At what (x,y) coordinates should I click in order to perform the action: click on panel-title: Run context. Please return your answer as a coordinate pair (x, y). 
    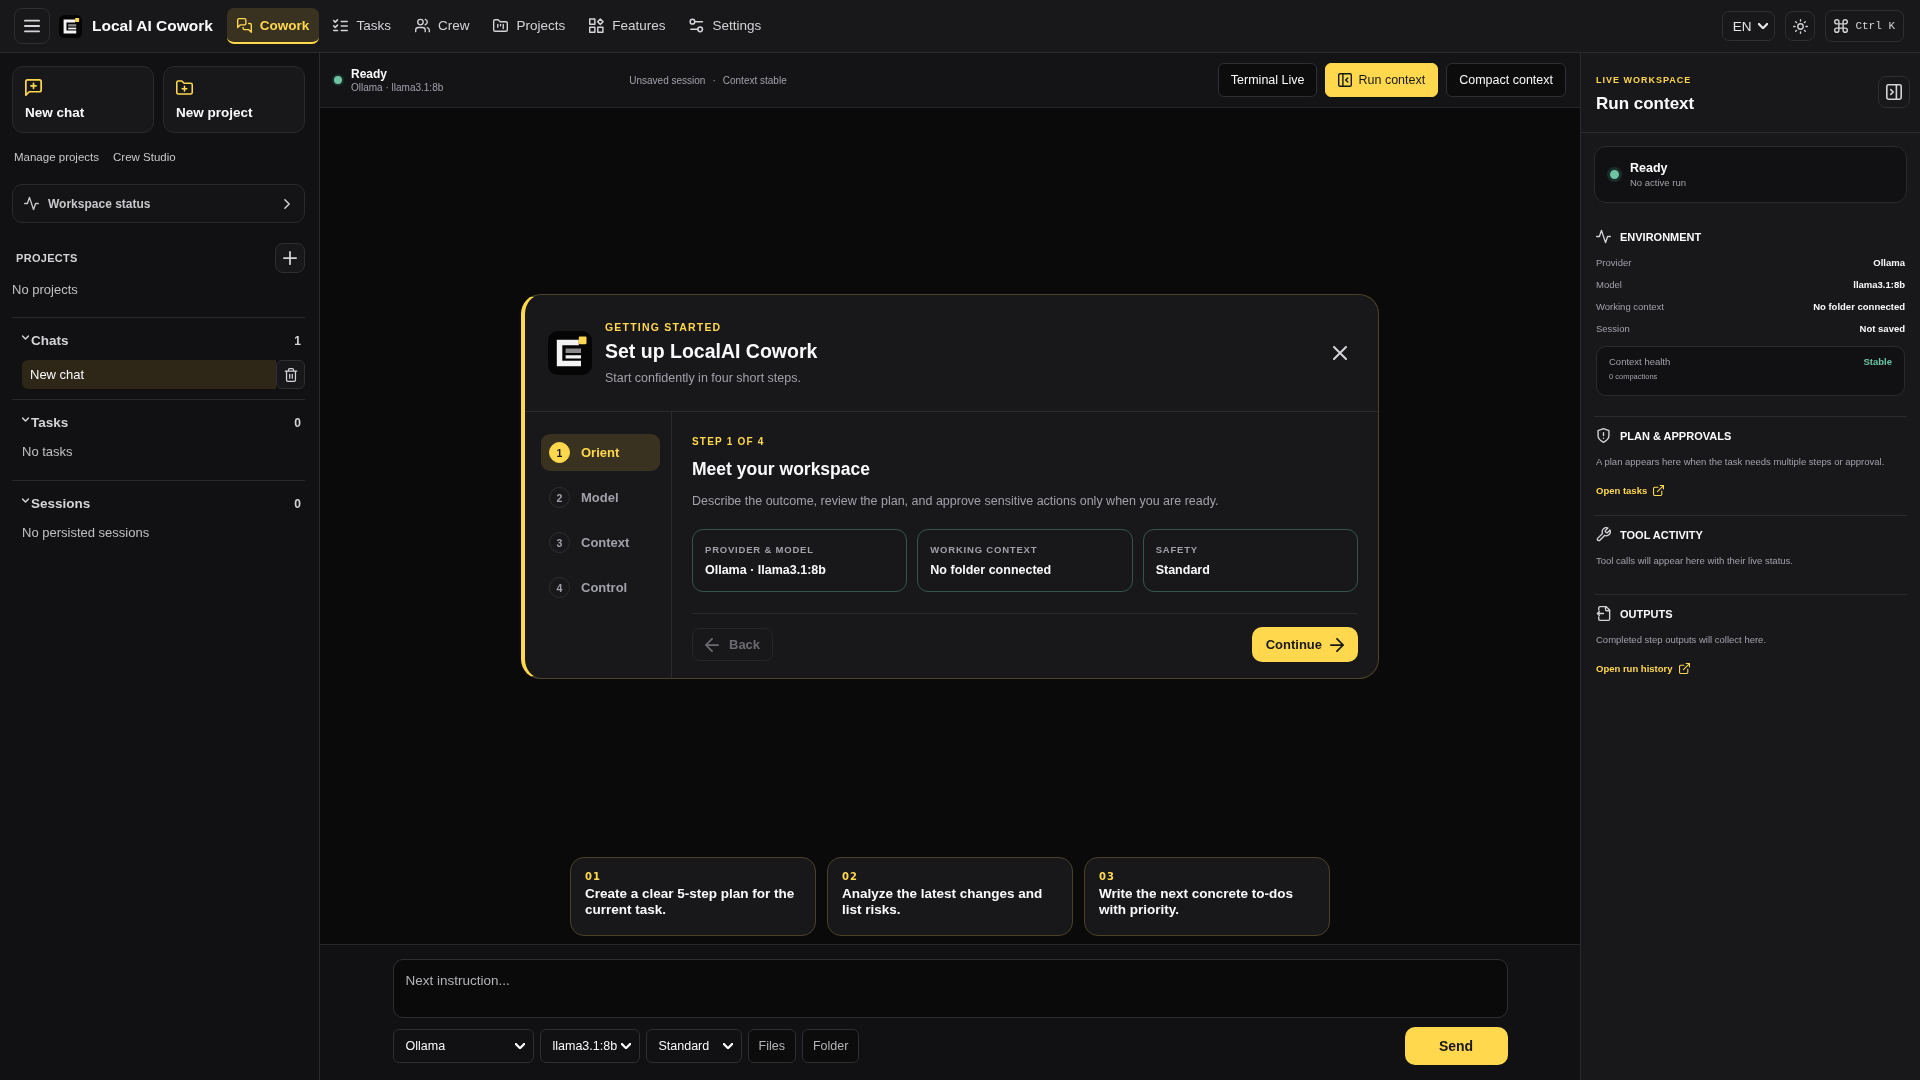
    Looking at the image, I should click on (1646, 104).